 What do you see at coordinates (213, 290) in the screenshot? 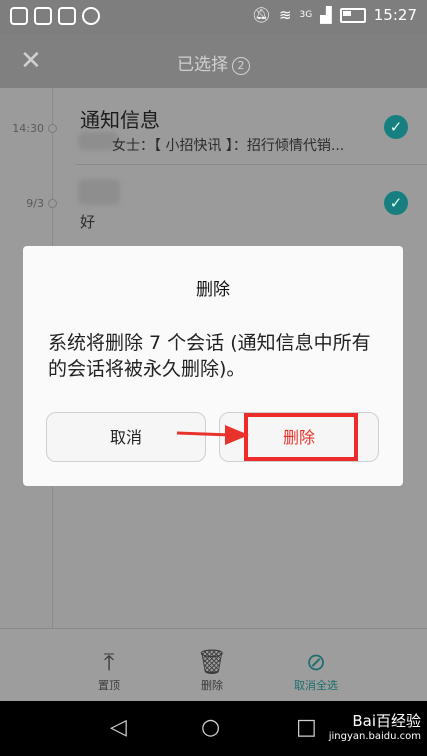
I see `dialog-title: 删除` at bounding box center [213, 290].